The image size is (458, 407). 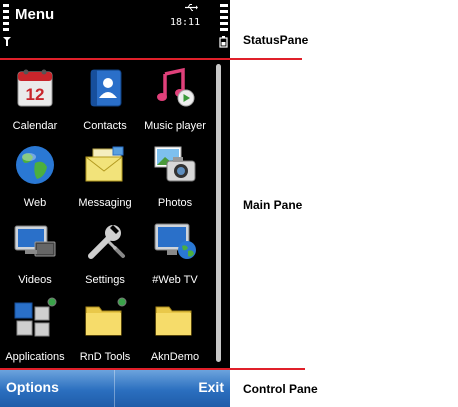 What do you see at coordinates (185, 22) in the screenshot?
I see `clock: 18:11` at bounding box center [185, 22].